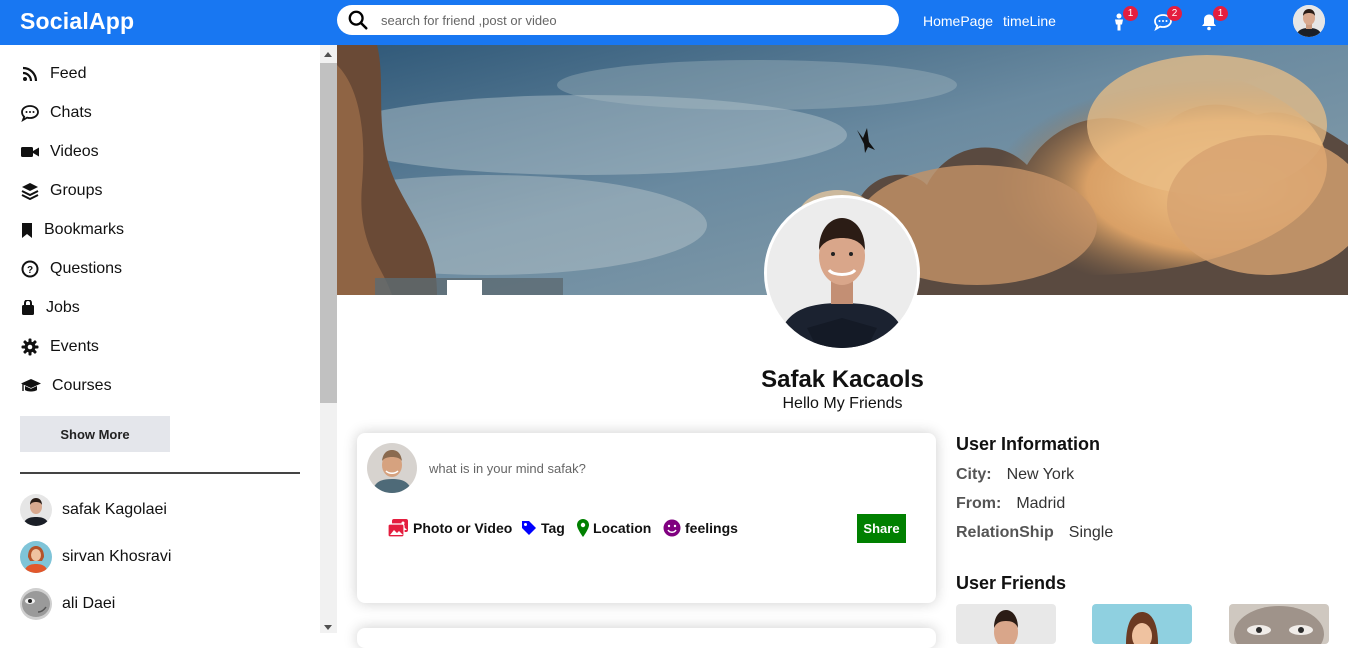 This screenshot has width=1348, height=648. I want to click on sidebar-divider, so click(160, 473).